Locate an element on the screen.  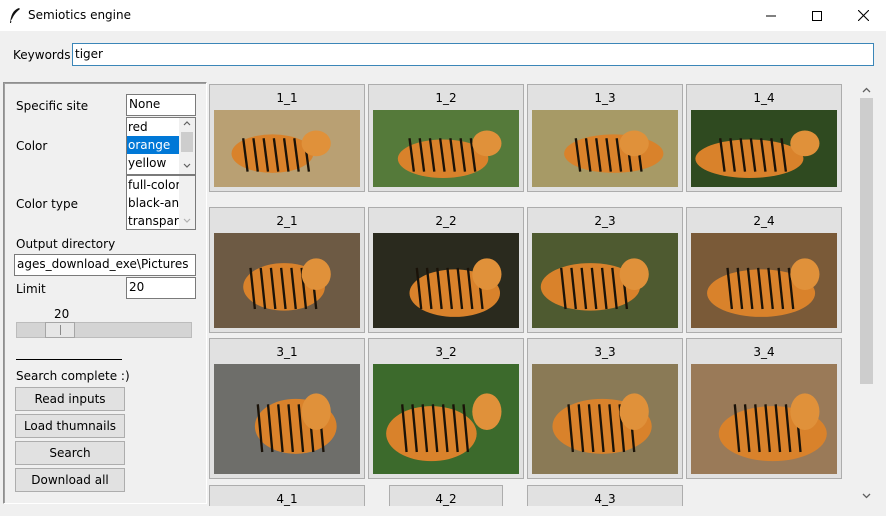
minimize-icon is located at coordinates (771, 15).